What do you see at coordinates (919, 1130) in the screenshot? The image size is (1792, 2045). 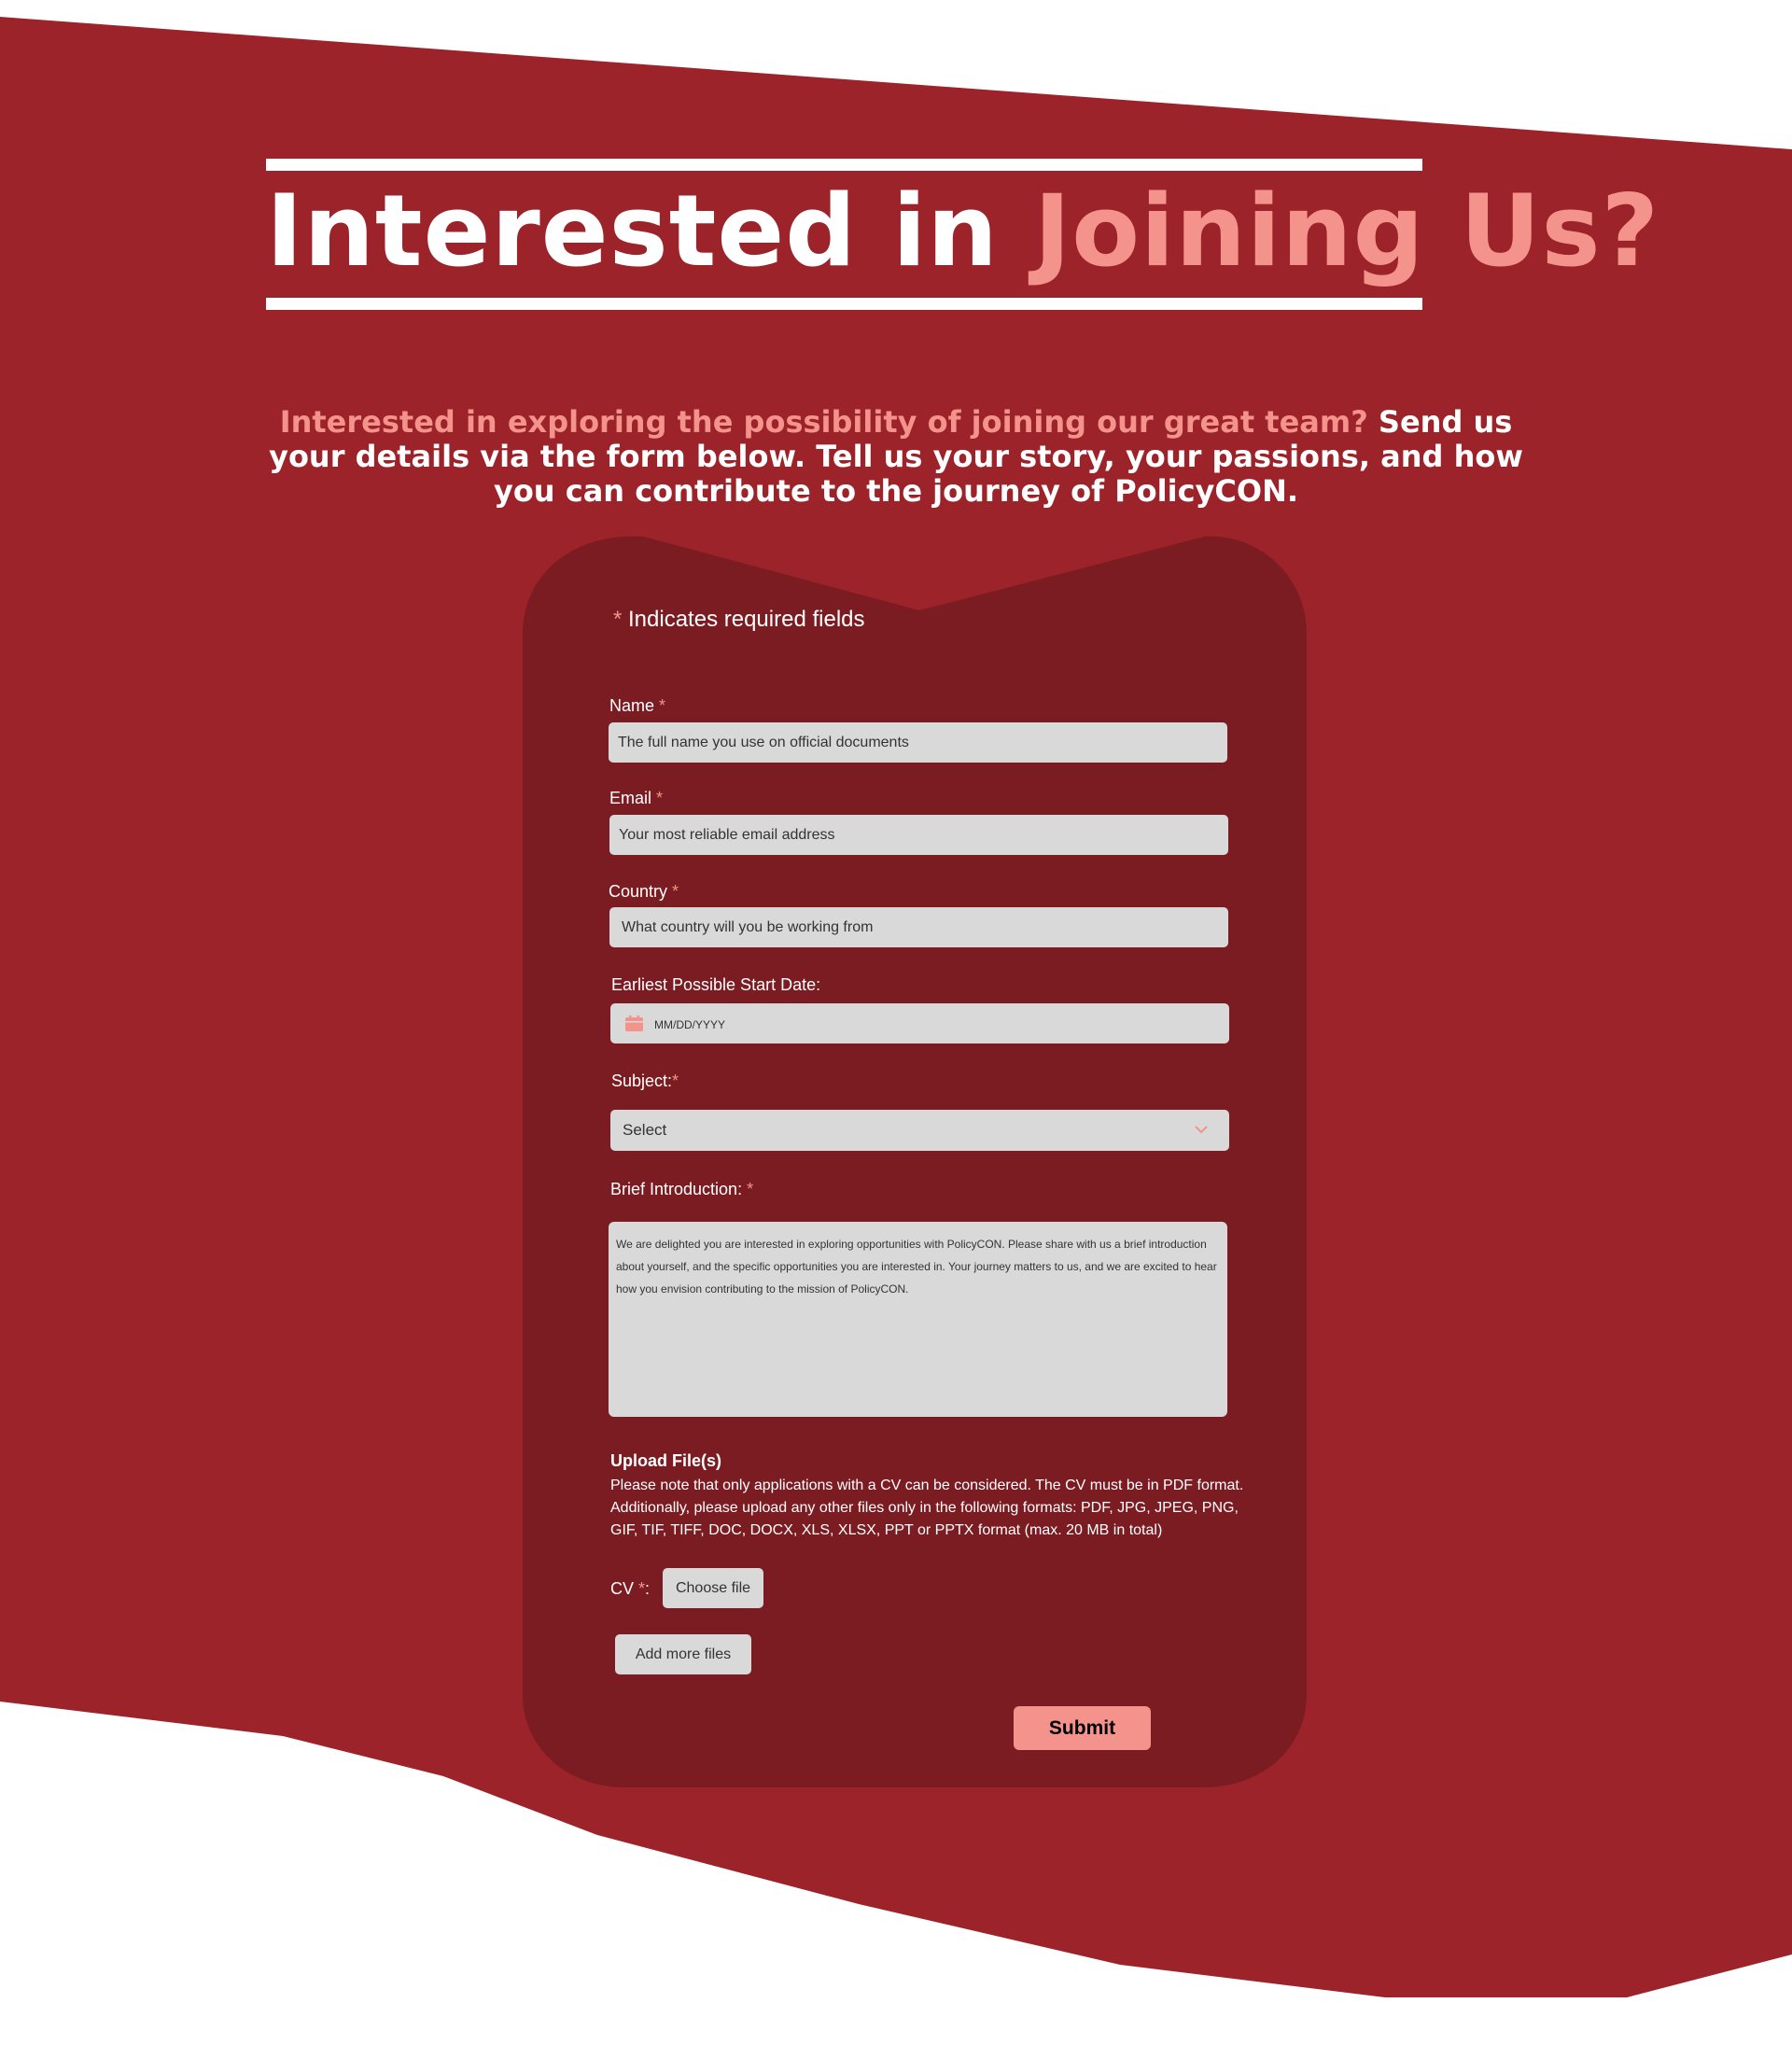 I see `subject-select: Select` at bounding box center [919, 1130].